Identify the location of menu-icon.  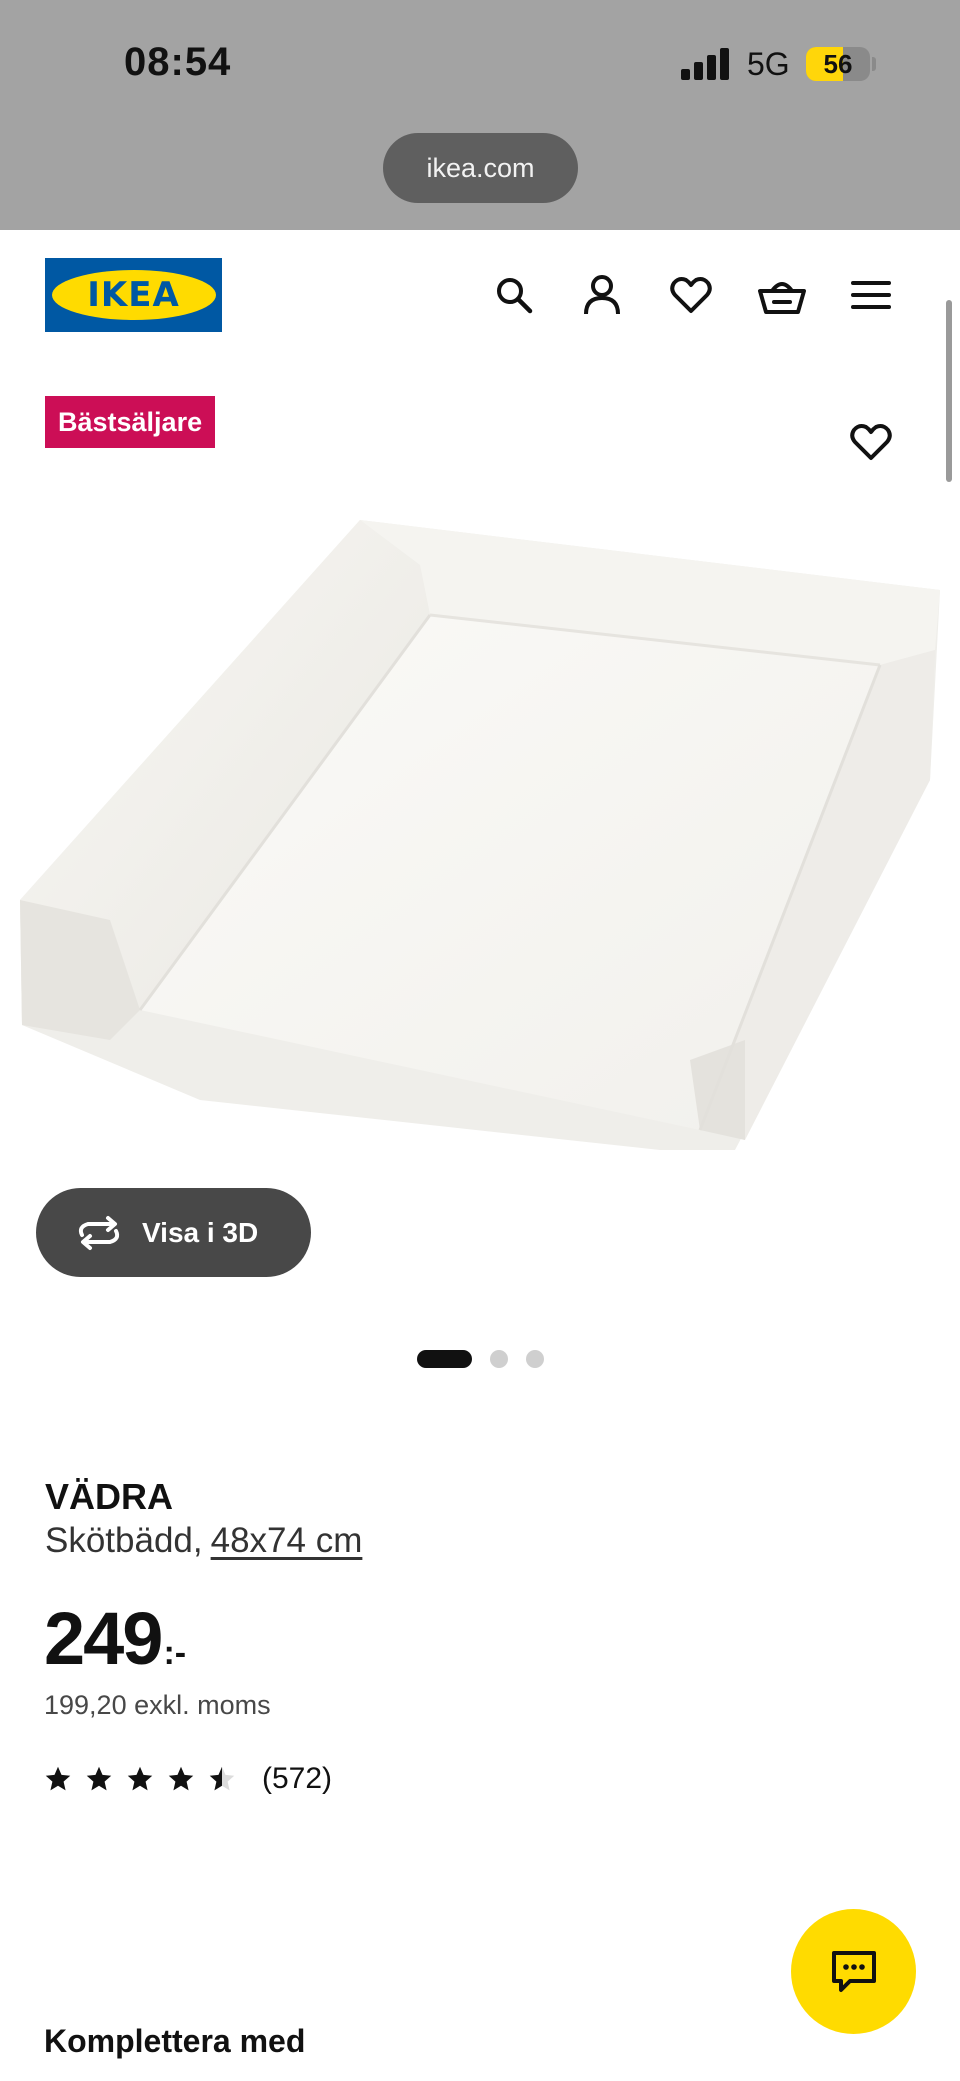
(871, 295).